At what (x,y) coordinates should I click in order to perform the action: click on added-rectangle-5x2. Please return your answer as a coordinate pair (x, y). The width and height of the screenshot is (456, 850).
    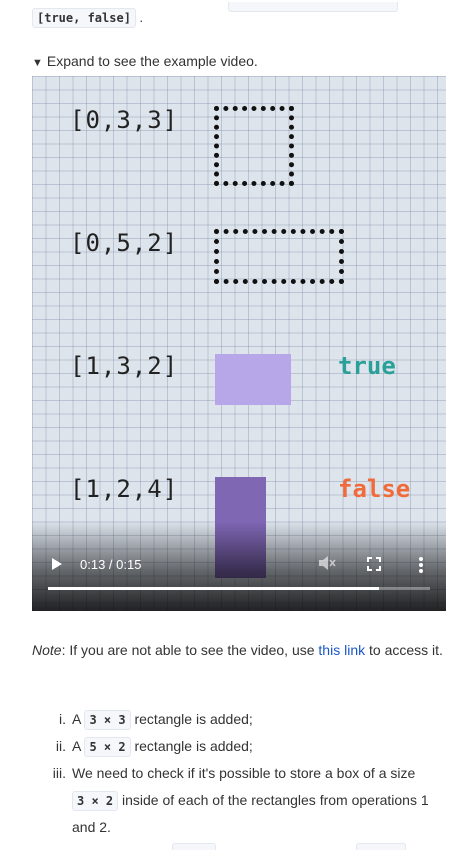
    Looking at the image, I should click on (279, 256).